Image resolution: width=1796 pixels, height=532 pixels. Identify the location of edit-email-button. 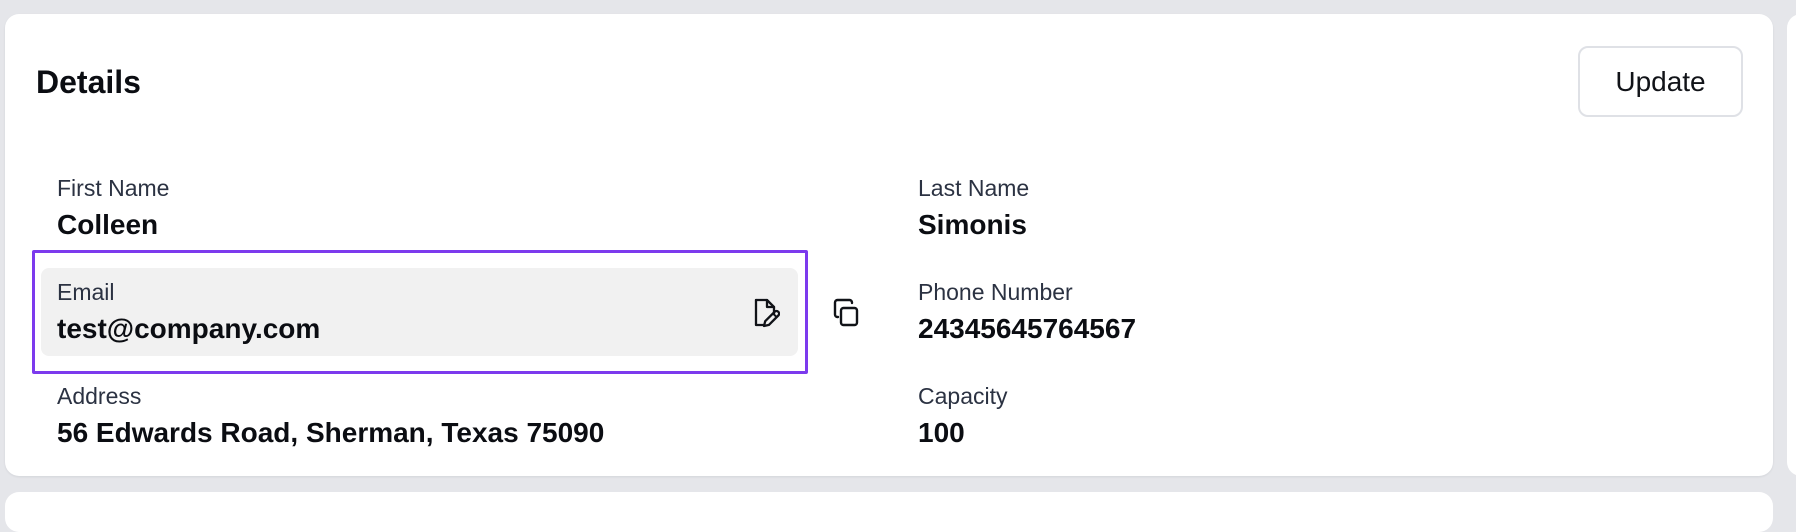
(765, 313).